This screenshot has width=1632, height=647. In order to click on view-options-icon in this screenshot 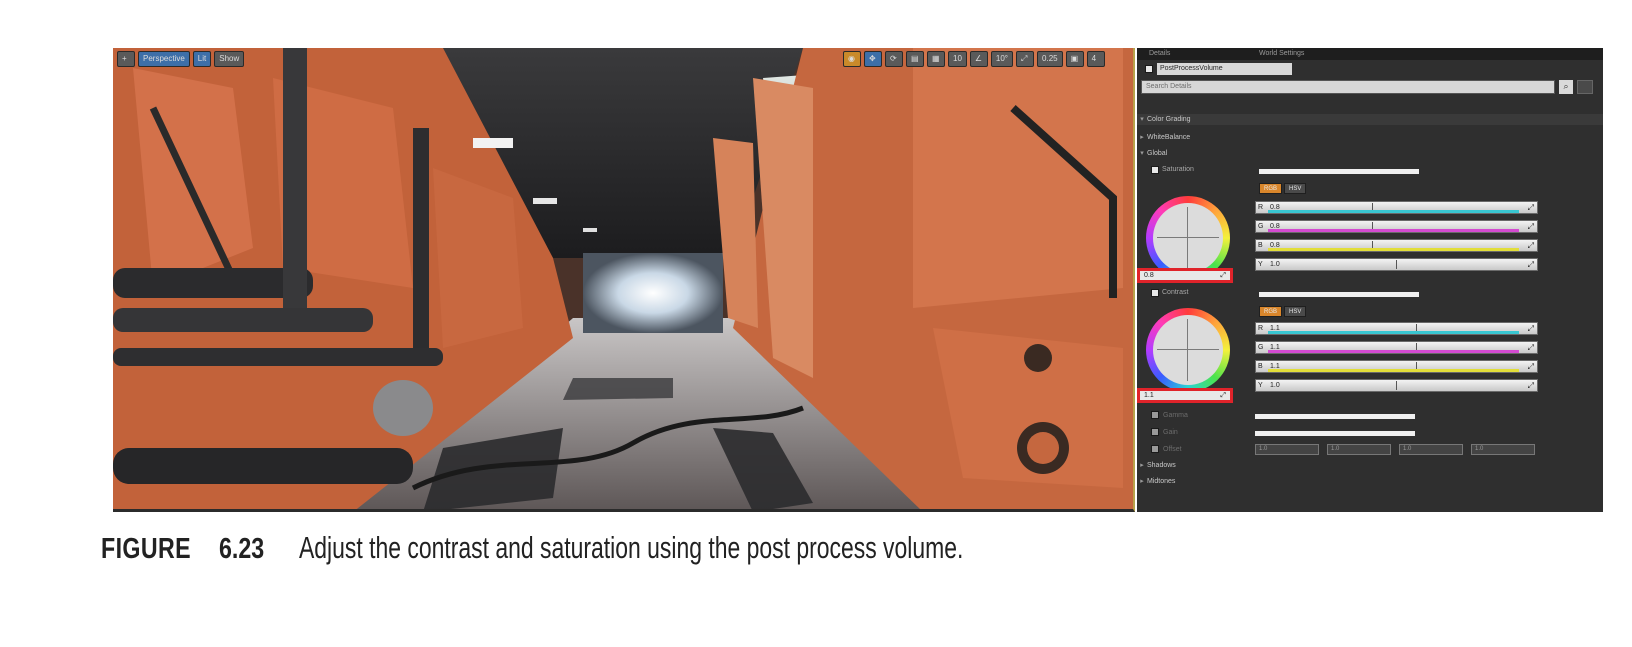, I will do `click(1585, 87)`.